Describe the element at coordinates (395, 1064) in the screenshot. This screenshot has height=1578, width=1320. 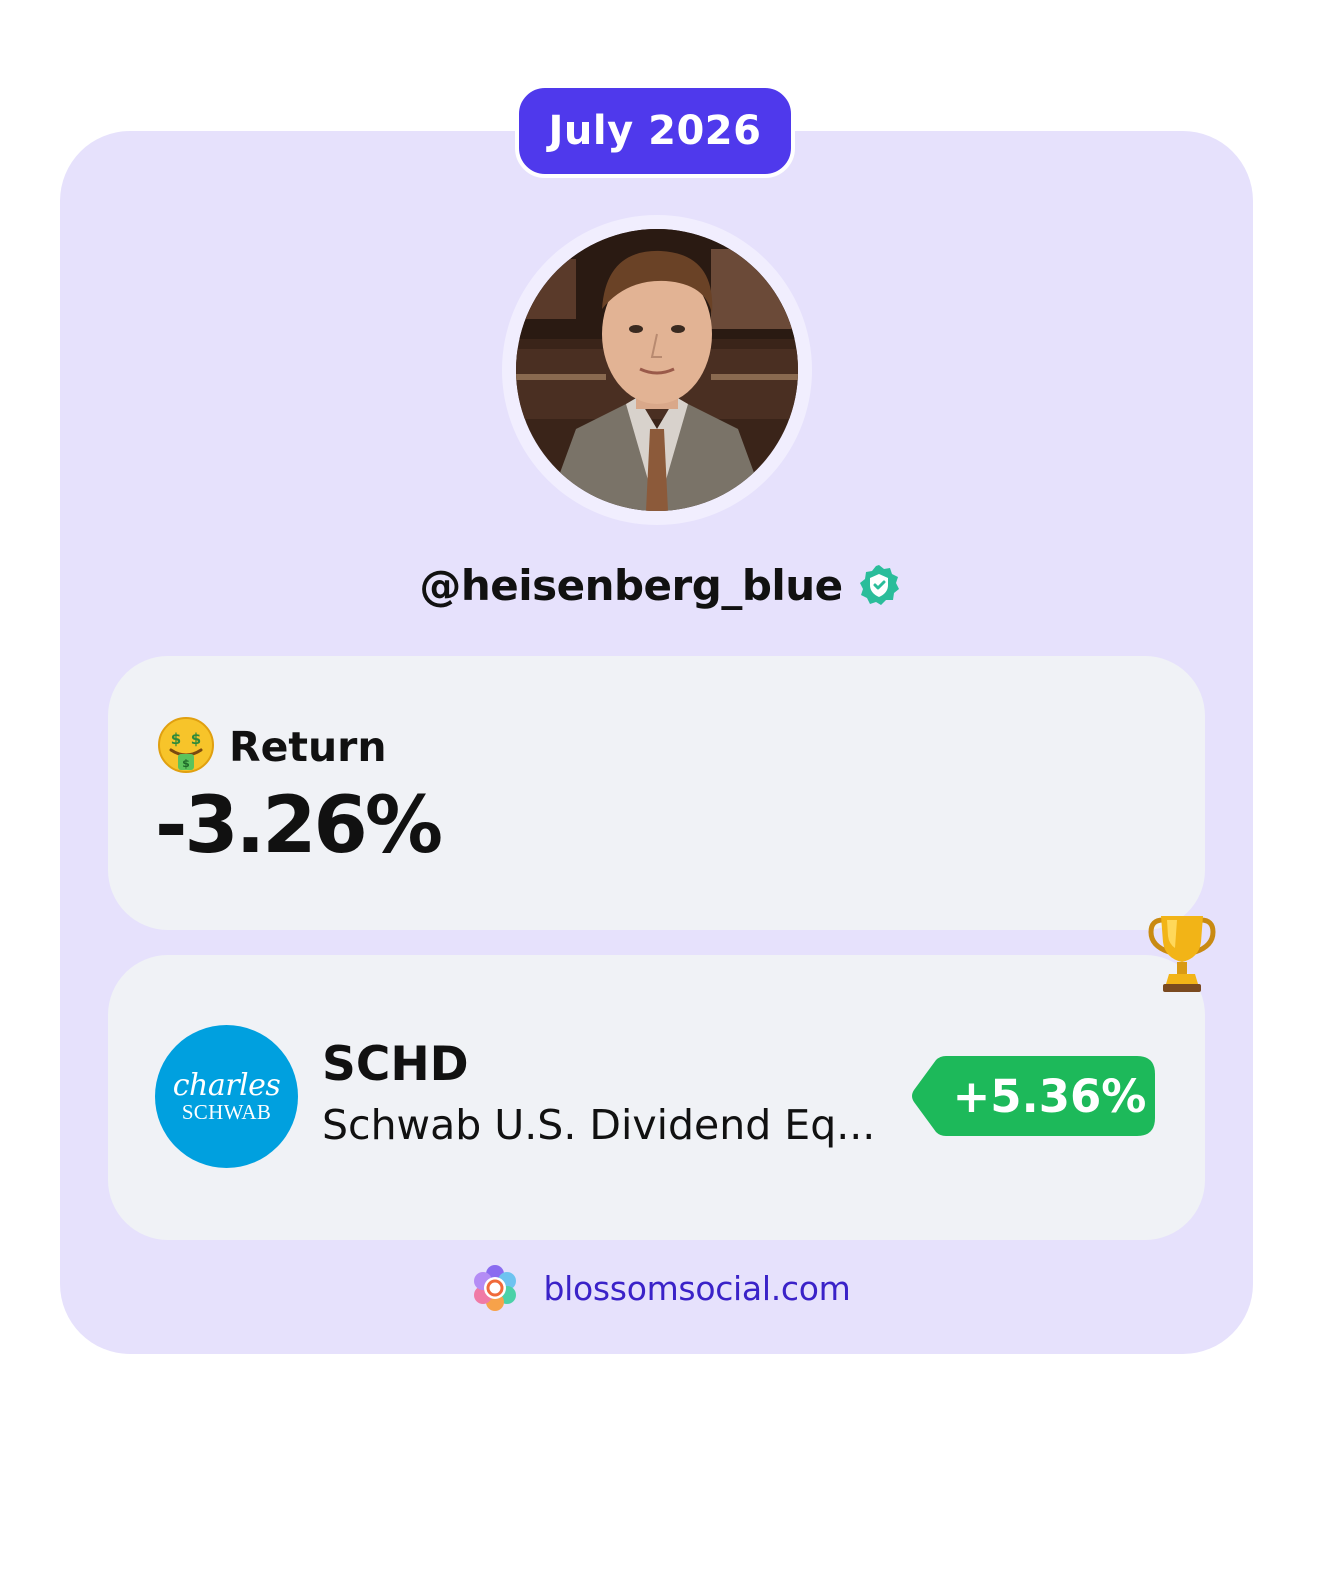
I see `holding-ticker: SCHD` at that location.